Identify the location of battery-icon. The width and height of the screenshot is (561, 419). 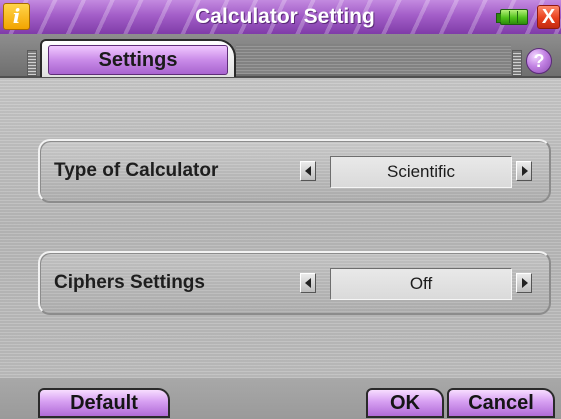
(512, 17).